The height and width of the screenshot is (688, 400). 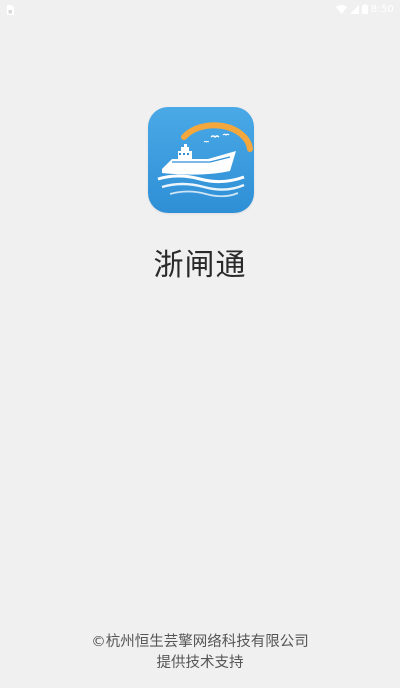 I want to click on footer: ©杭州恒生芸擎网络科技有限公司 提供技术支持, so click(x=200, y=653).